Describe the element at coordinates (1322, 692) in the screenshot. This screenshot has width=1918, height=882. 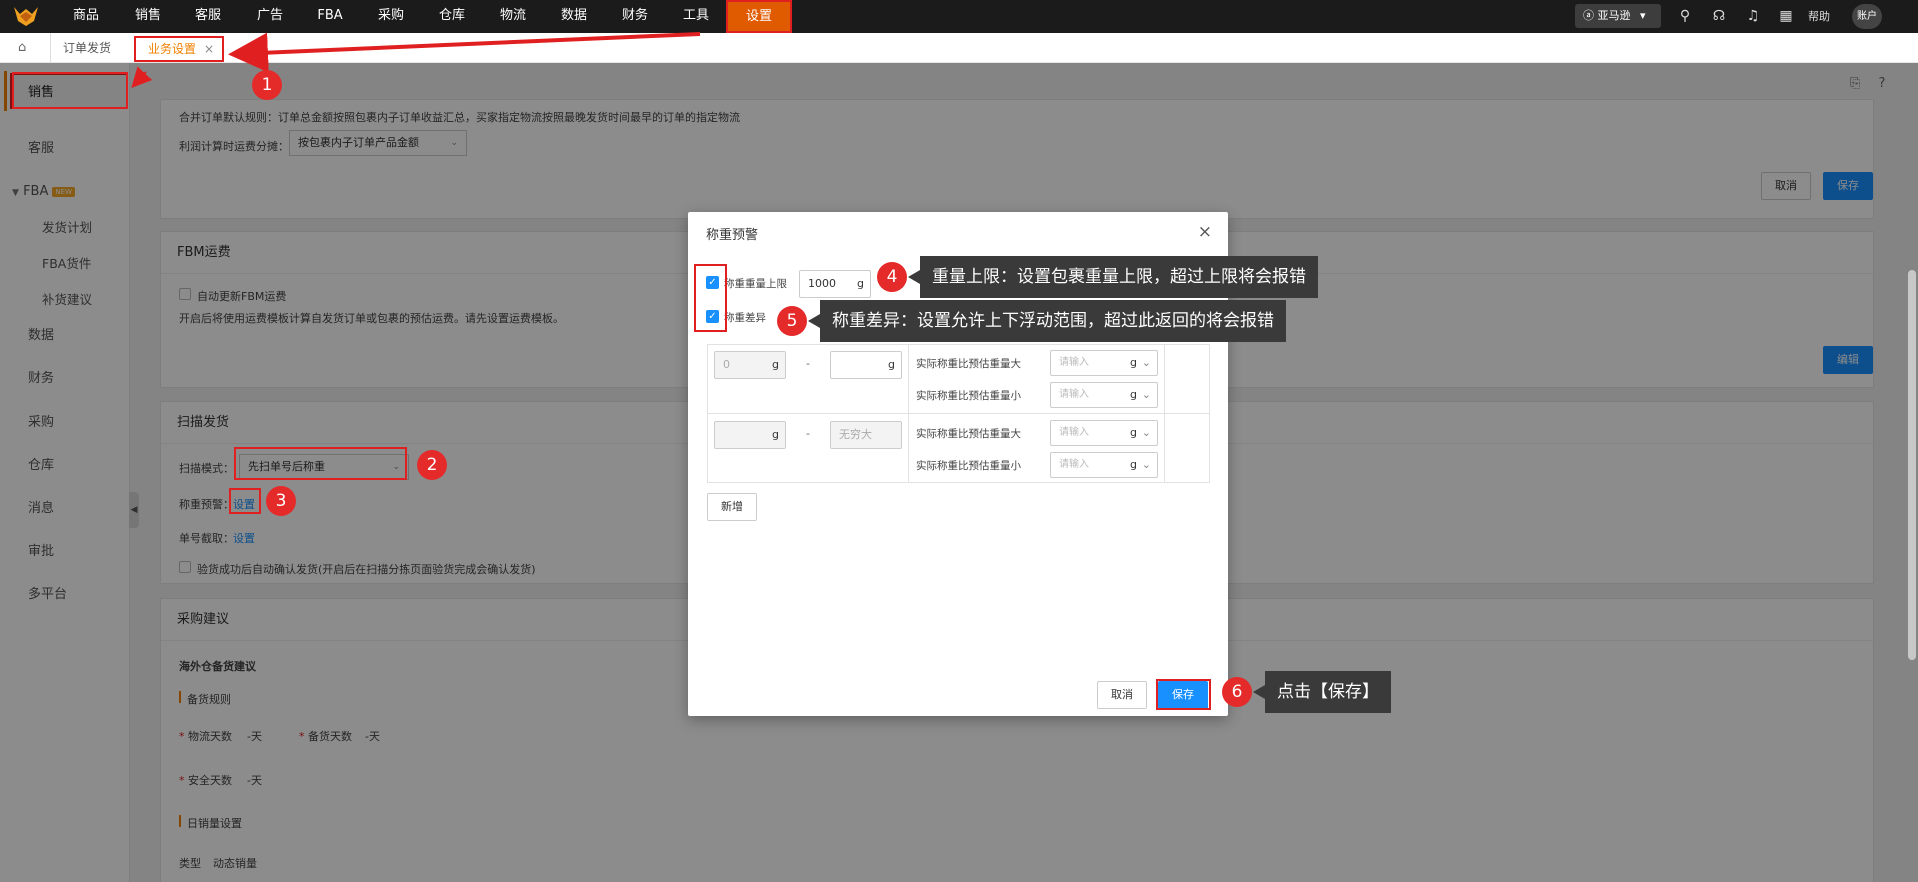
I see `callout-save: 点击【保存】` at that location.